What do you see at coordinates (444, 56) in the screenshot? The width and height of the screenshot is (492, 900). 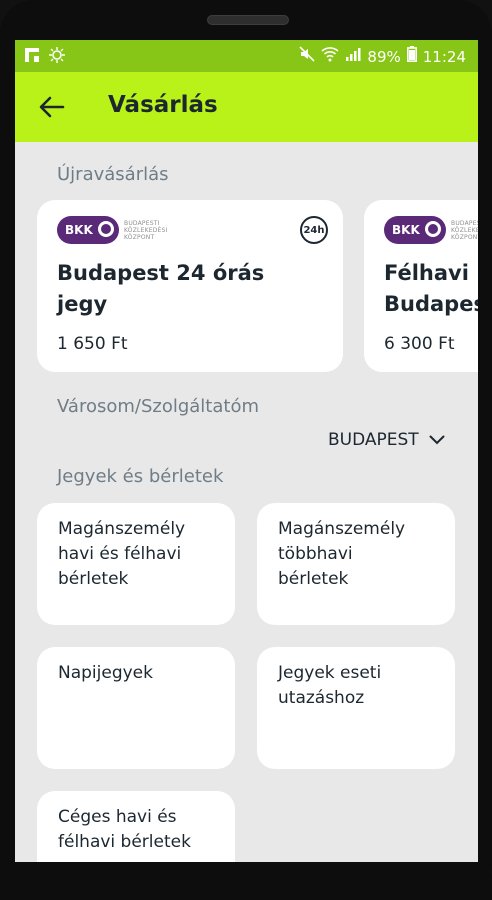 I see `clock: 11:24` at bounding box center [444, 56].